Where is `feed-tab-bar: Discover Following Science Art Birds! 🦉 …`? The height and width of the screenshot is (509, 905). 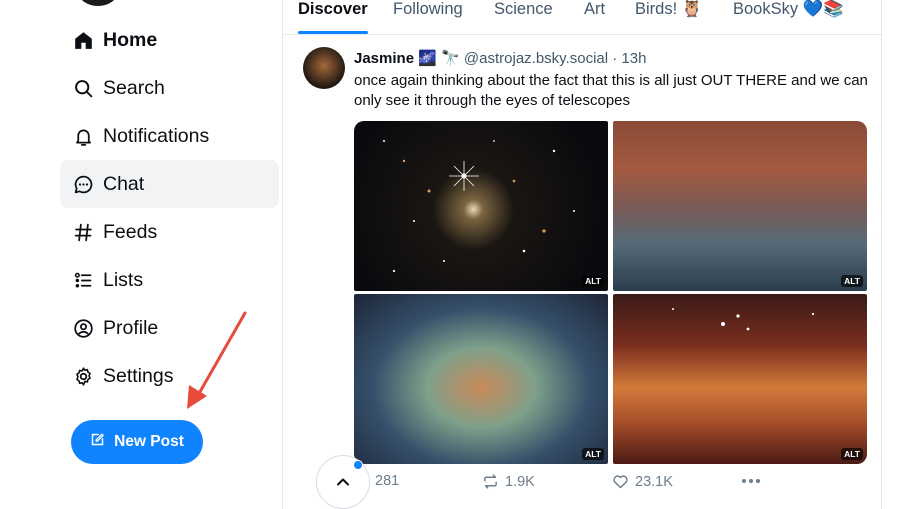
feed-tab-bar: Discover Following Science Art Birds! 🦉 … is located at coordinates (583, 17).